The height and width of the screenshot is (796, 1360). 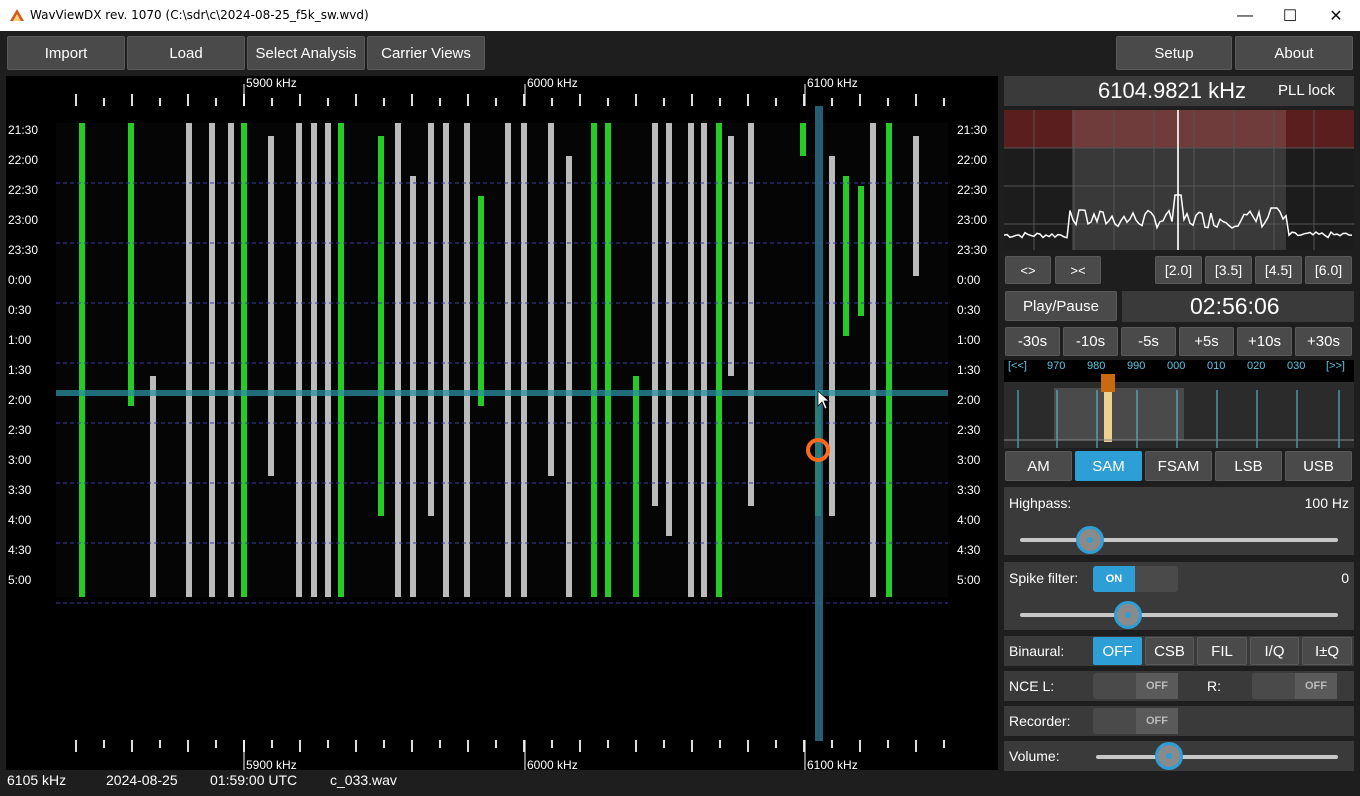 I want to click on time-label-left: 0:30, so click(x=20, y=310).